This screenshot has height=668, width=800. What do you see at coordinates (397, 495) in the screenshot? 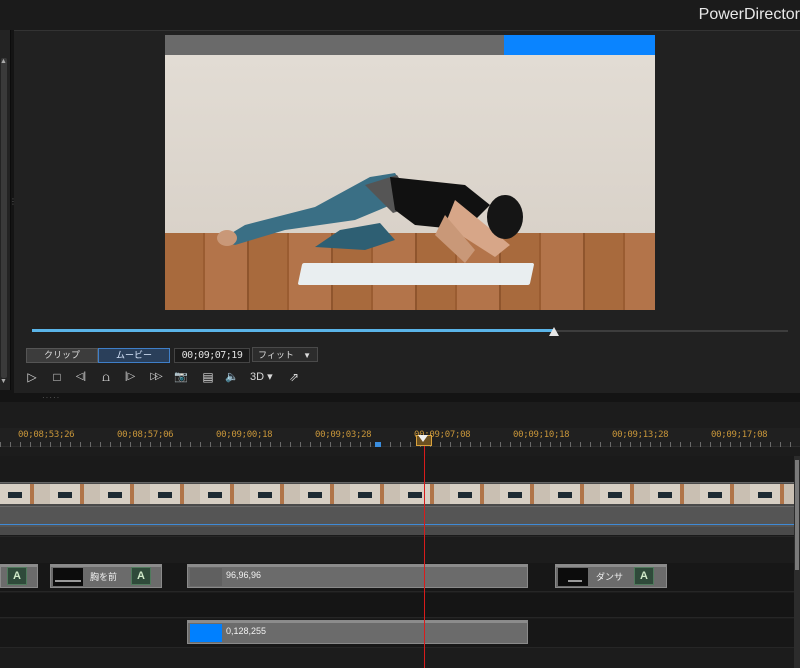
I see `video-clip-thumbnail-figures` at bounding box center [397, 495].